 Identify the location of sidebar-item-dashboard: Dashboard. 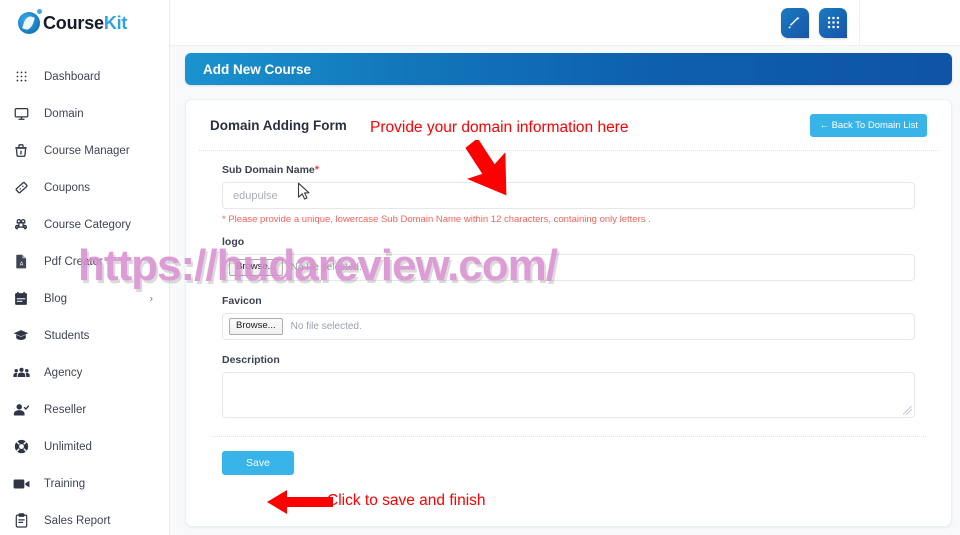
(84, 76).